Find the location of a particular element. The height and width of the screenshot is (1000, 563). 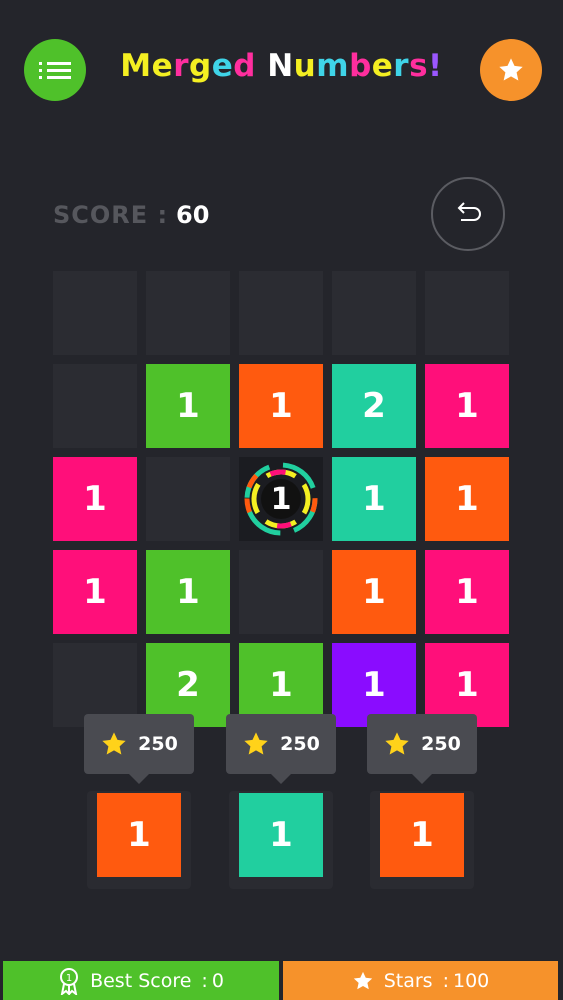

title-letter: u is located at coordinates (305, 66).